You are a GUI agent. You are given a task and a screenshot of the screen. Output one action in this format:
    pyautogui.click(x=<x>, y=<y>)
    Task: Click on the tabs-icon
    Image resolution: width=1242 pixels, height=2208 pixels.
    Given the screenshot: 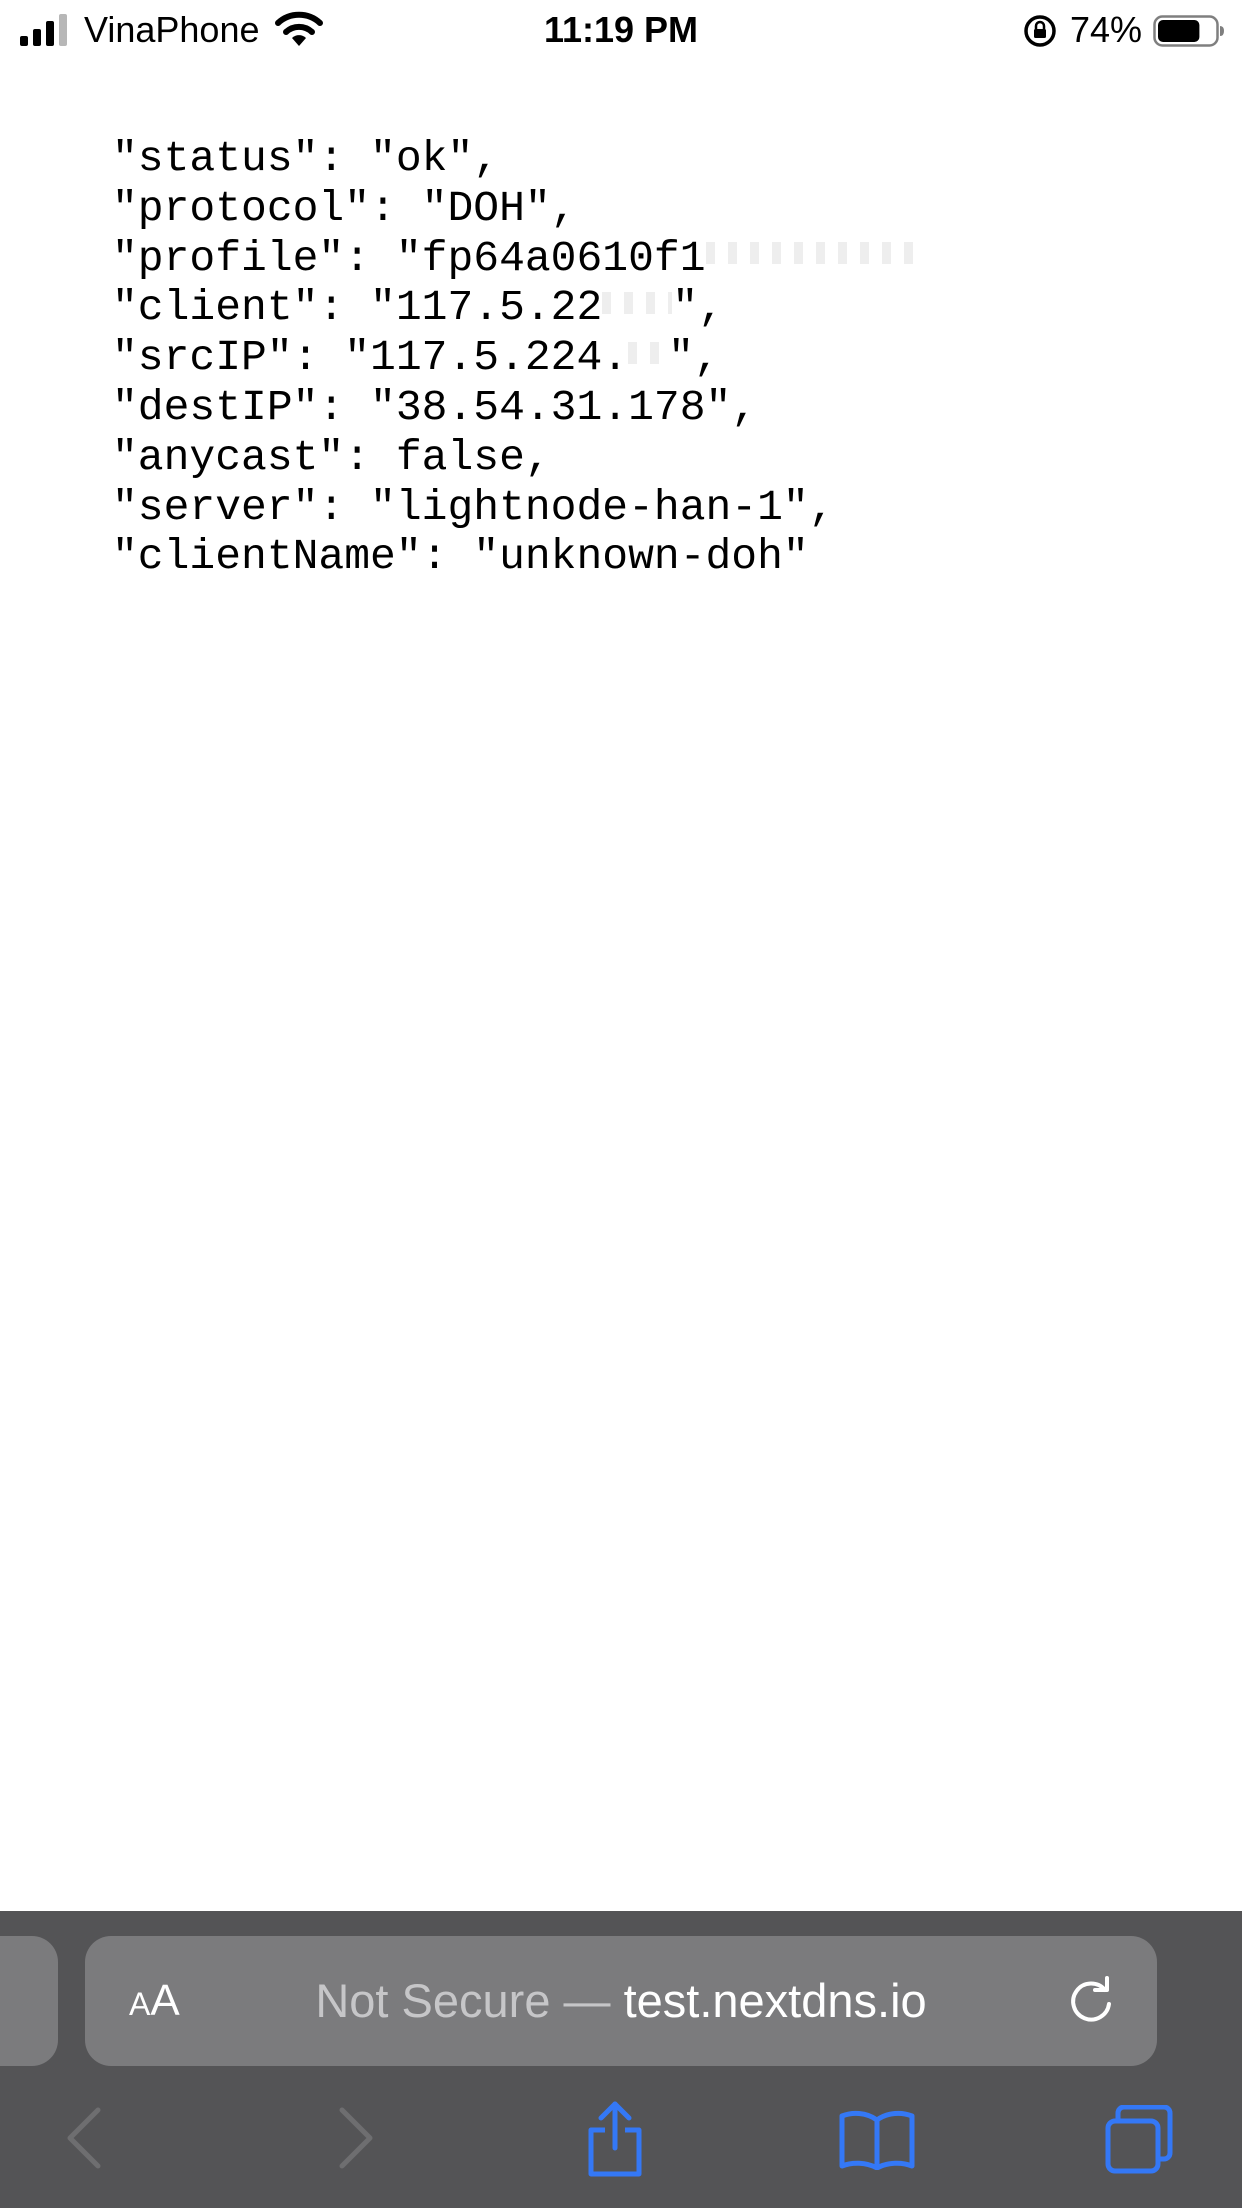 What is the action you would take?
    pyautogui.click(x=1139, y=2140)
    